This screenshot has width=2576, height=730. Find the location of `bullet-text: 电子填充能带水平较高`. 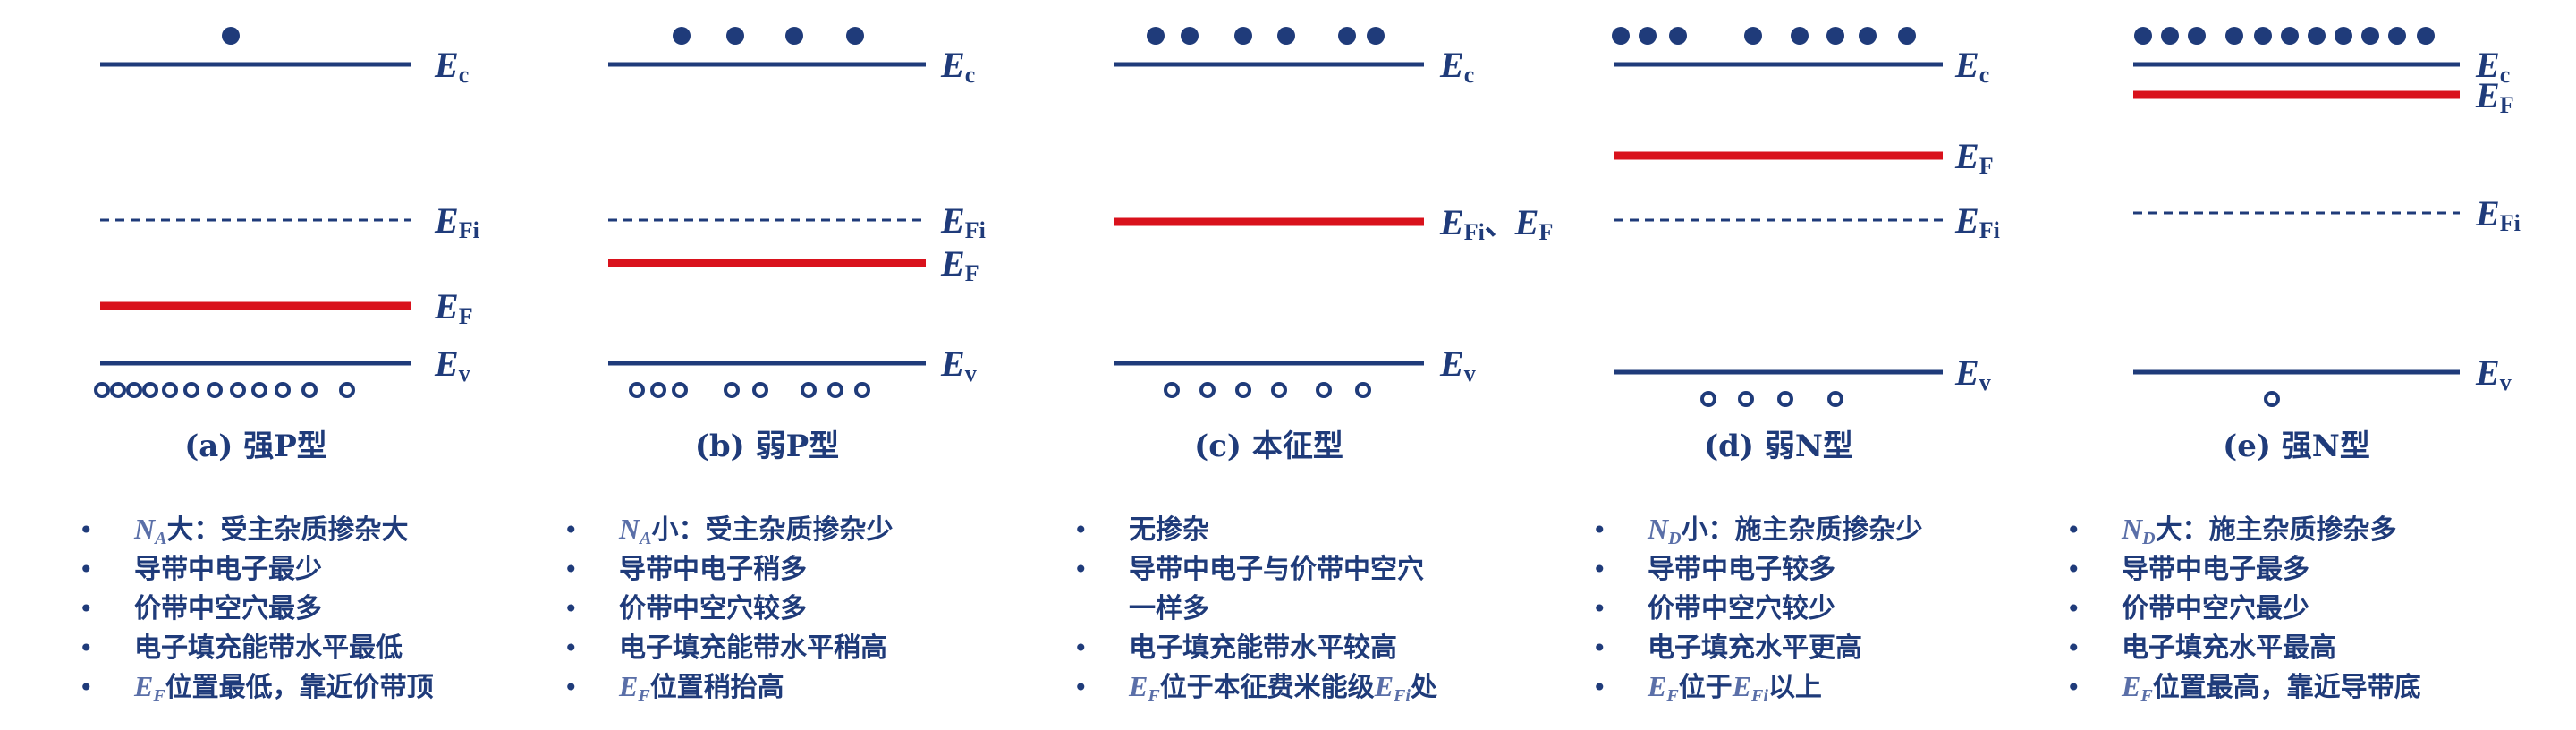

bullet-text: 电子填充能带水平较高 is located at coordinates (1263, 648).